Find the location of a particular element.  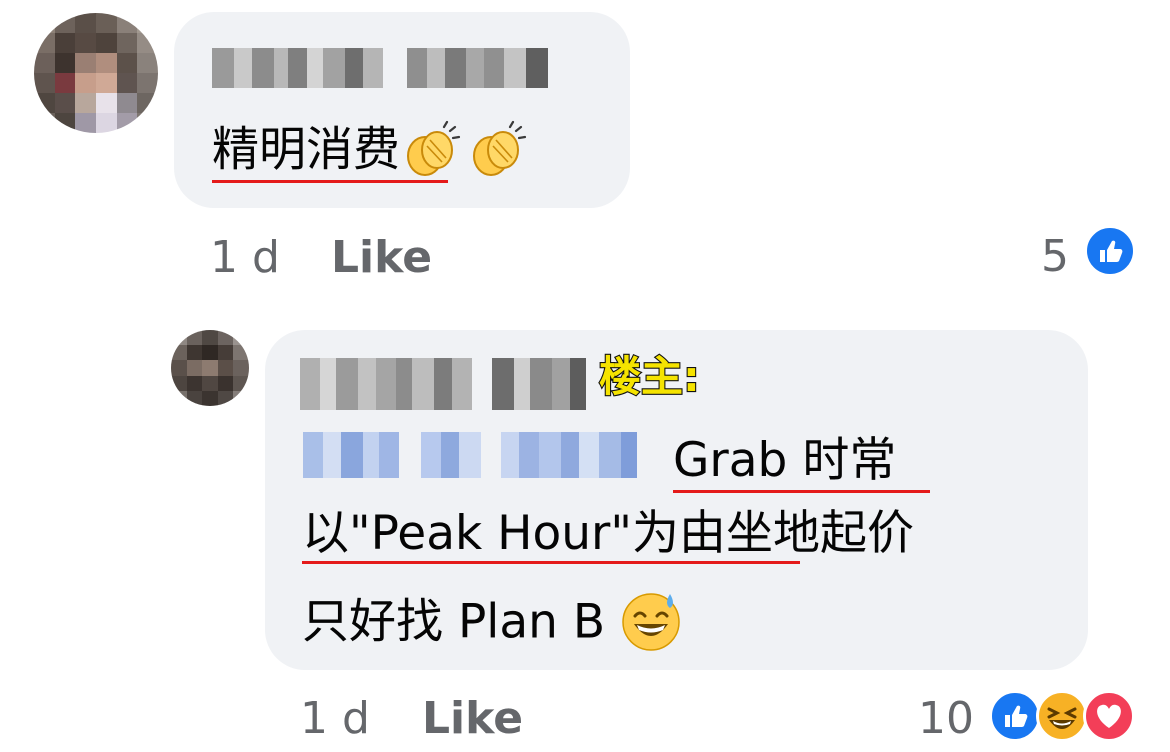

mentioned-user-blurred is located at coordinates (480, 455).